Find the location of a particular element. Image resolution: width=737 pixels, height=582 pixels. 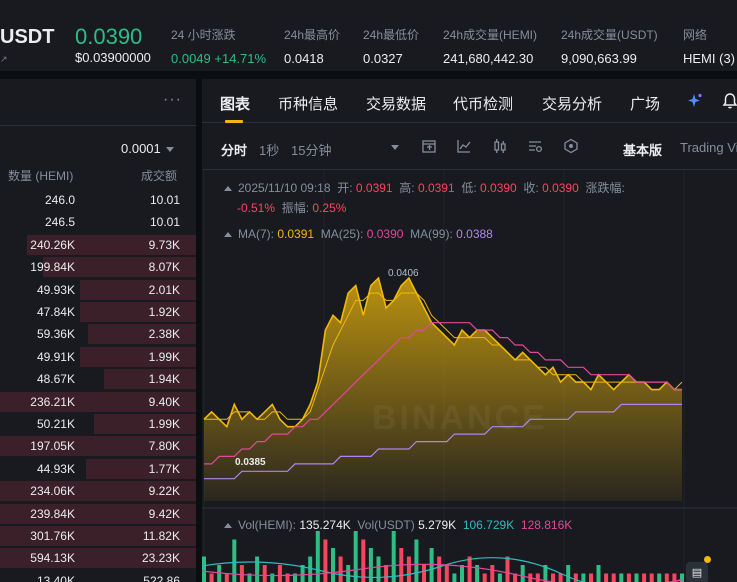

change-label: 涨跌幅: is located at coordinates (605, 188).